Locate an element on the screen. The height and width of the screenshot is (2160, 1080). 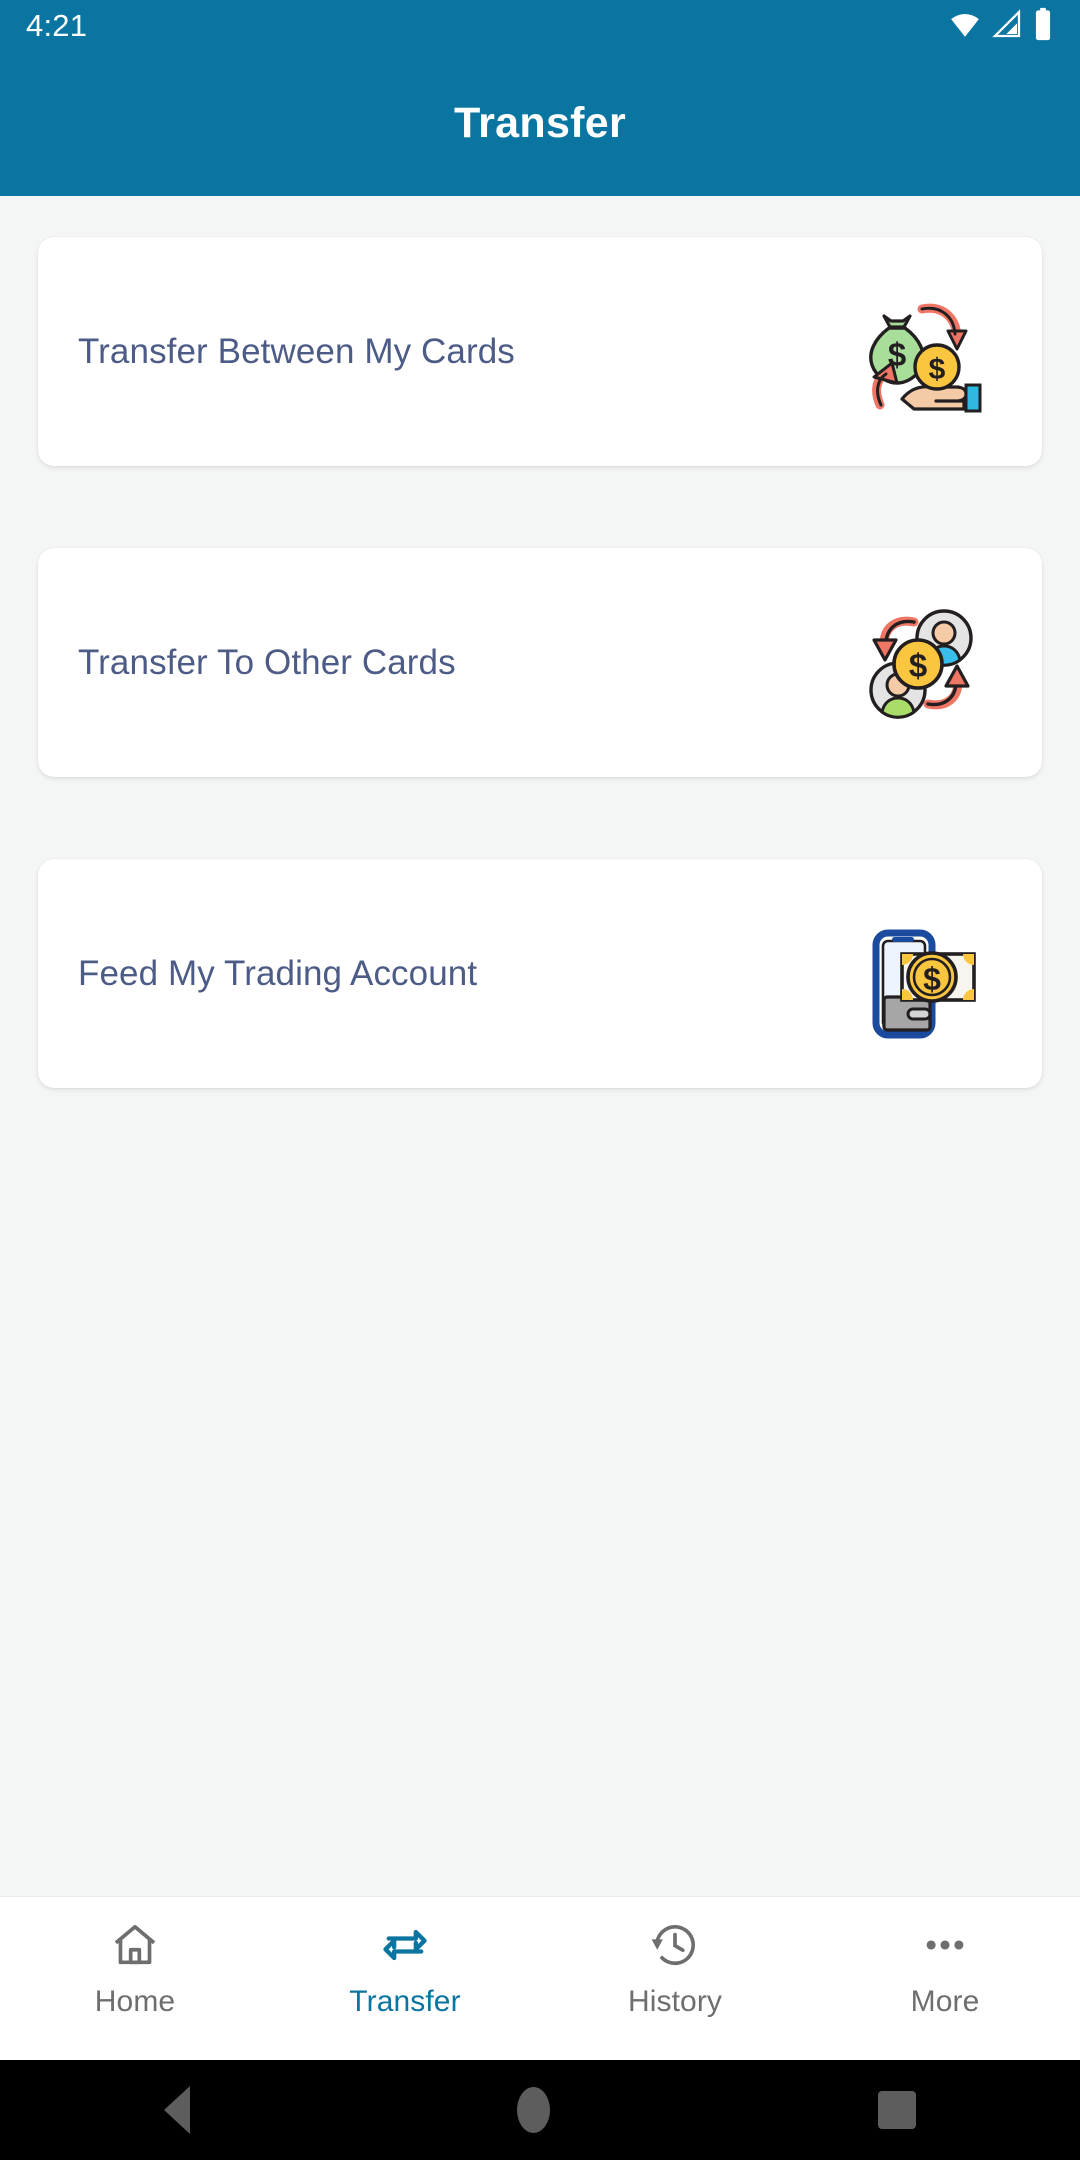
status-icons is located at coordinates (1001, 26).